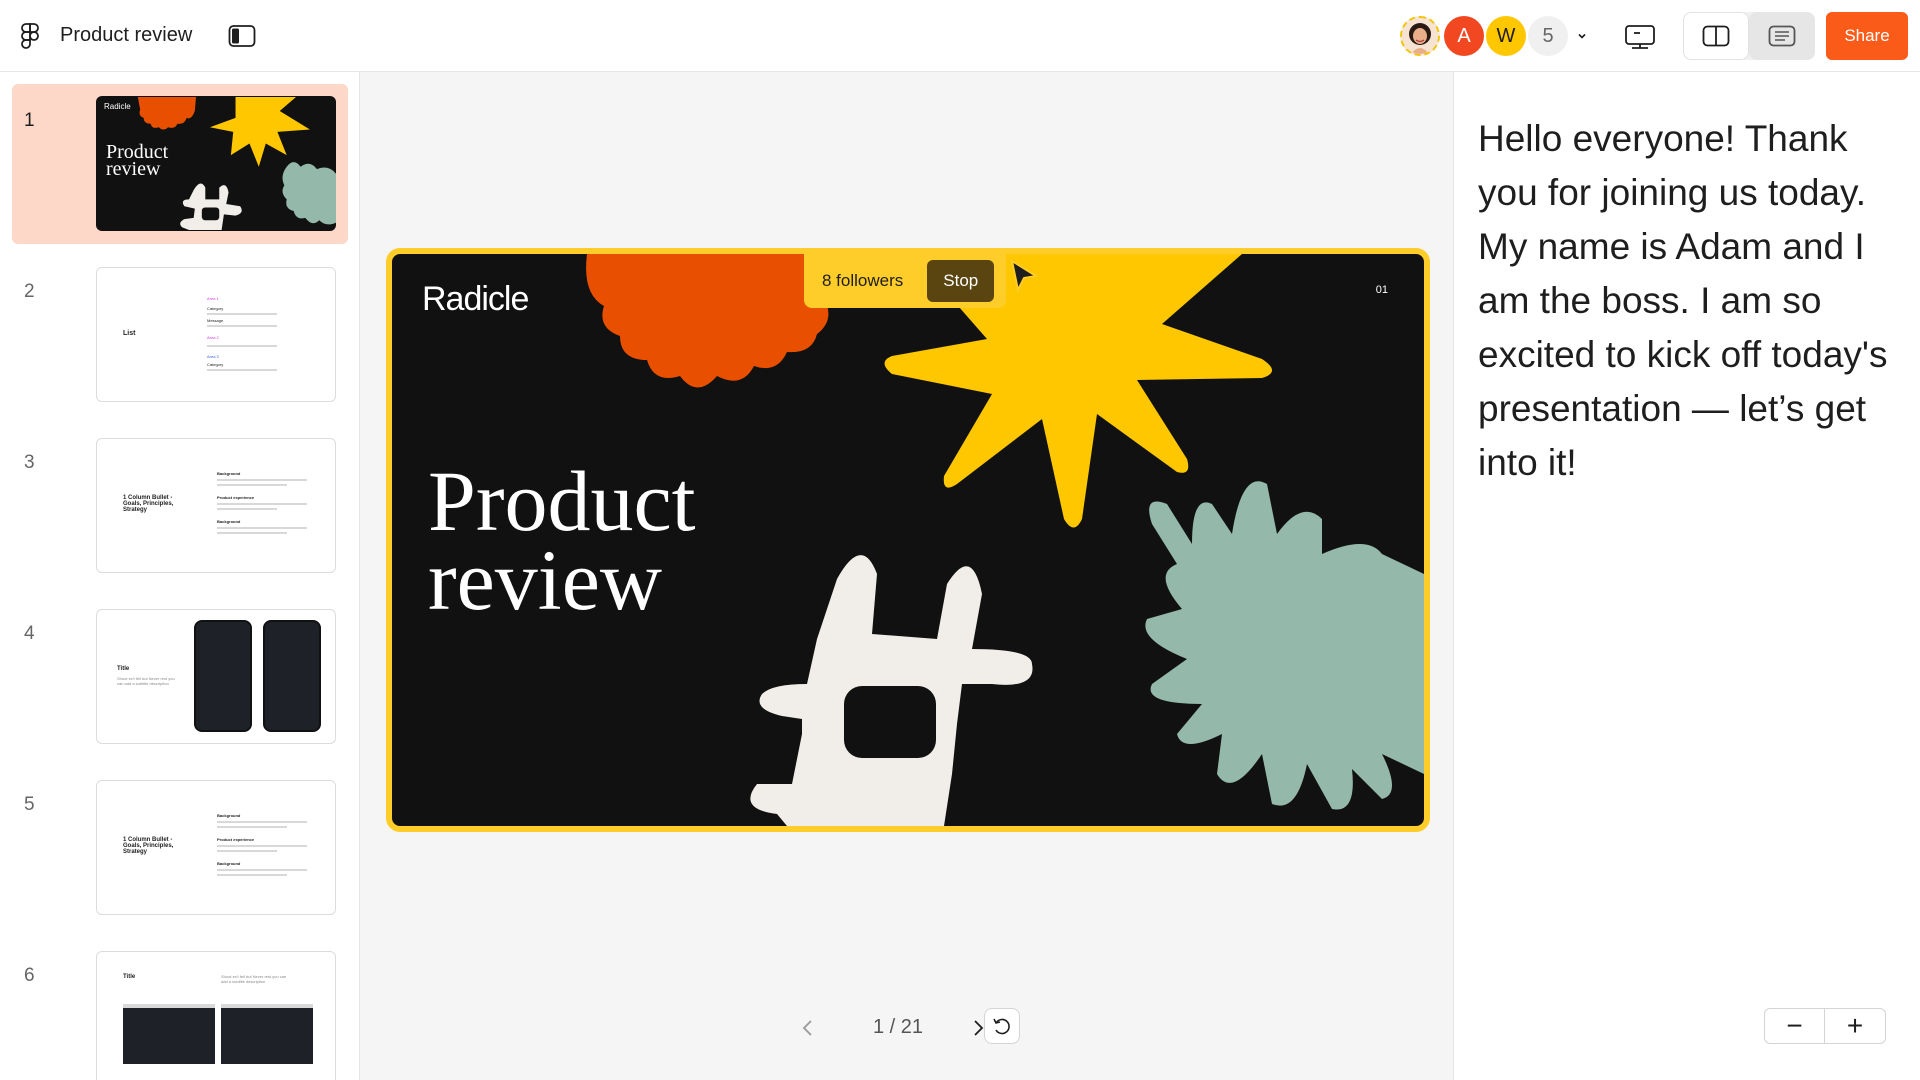 The image size is (1920, 1080). Describe the element at coordinates (1867, 36) in the screenshot. I see `share-button: Share` at that location.